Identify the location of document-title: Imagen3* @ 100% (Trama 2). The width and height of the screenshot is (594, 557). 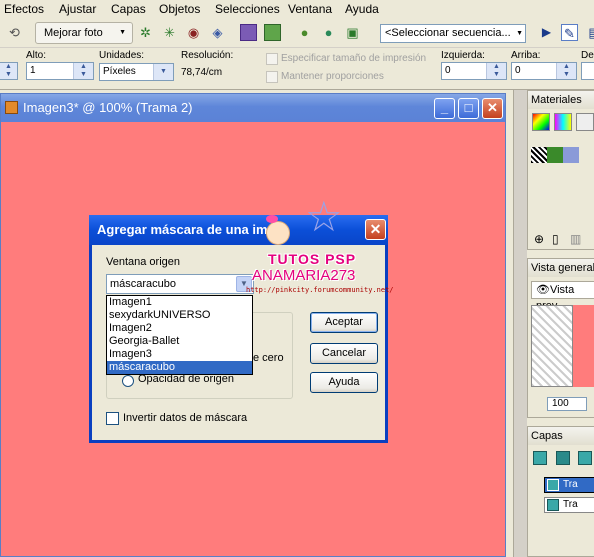
(108, 107).